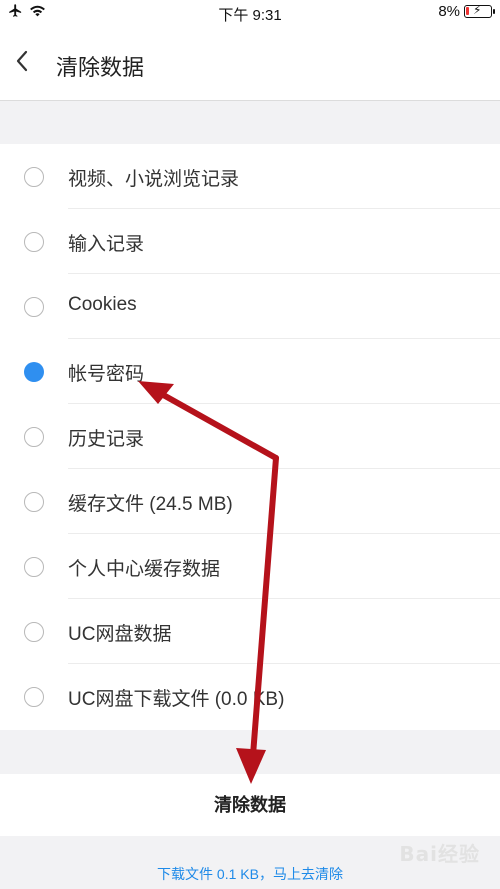 The height and width of the screenshot is (889, 500). Describe the element at coordinates (150, 504) in the screenshot. I see `option-label: 缓存文件 (24.5 MB)` at that location.